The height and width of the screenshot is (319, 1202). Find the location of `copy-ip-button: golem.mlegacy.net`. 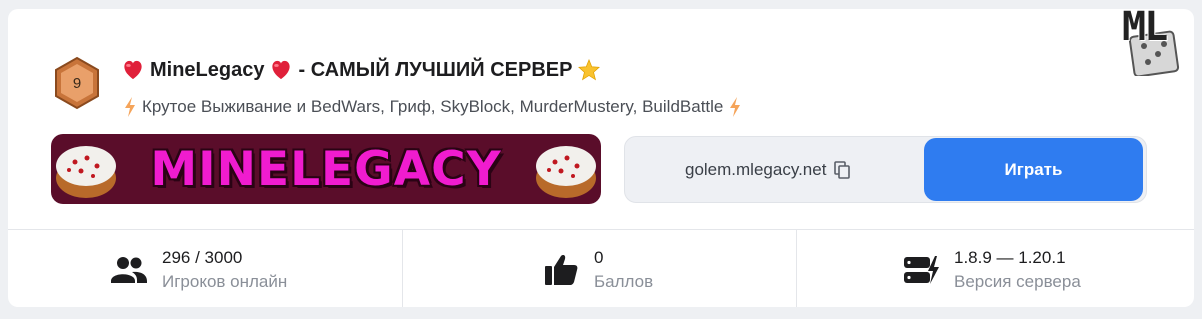

copy-ip-button: golem.mlegacy.net is located at coordinates (768, 169).